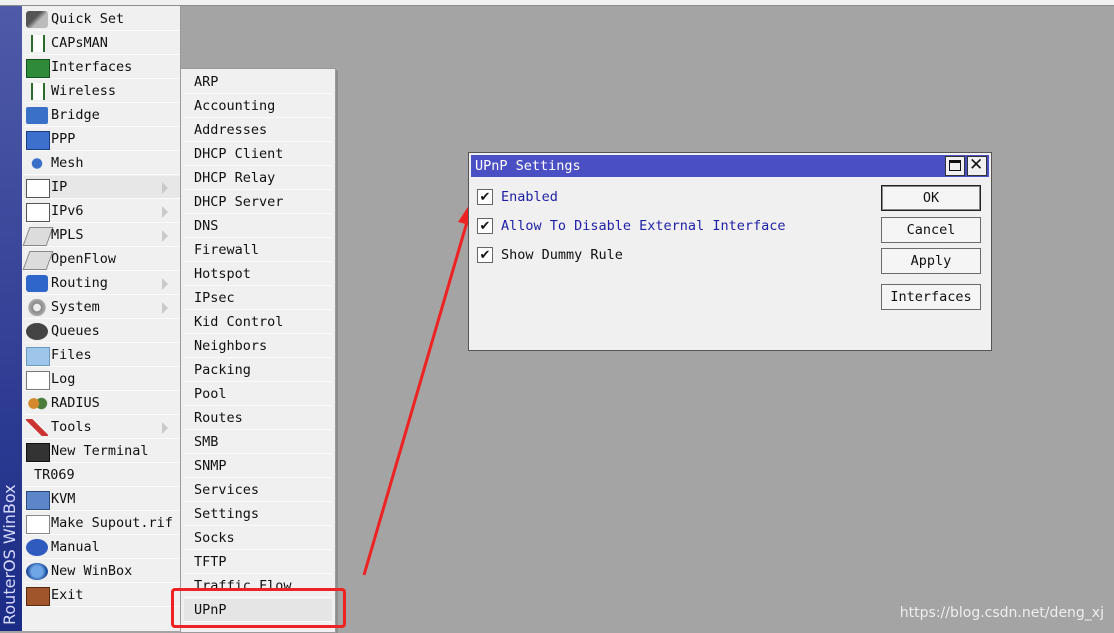 The image size is (1114, 633). I want to click on show-dummy-rule-label: Show Dummy Rule, so click(562, 255).